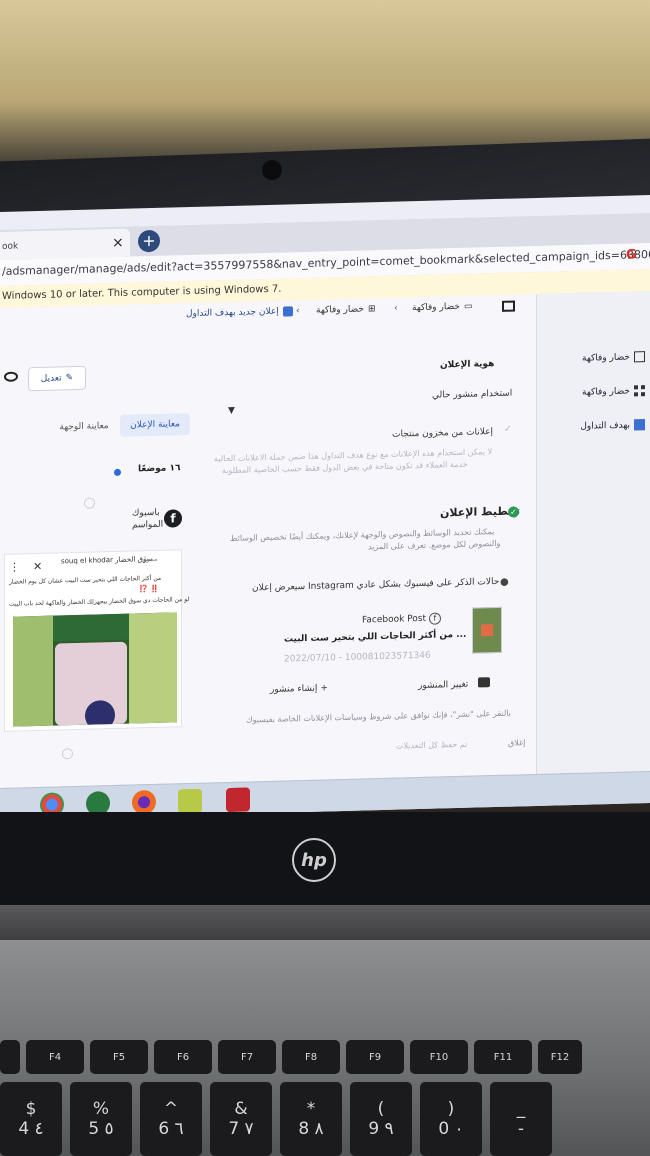 This screenshot has width=650, height=1156. What do you see at coordinates (171, 1119) in the screenshot?
I see `key-6: ^ 6 ٦` at bounding box center [171, 1119].